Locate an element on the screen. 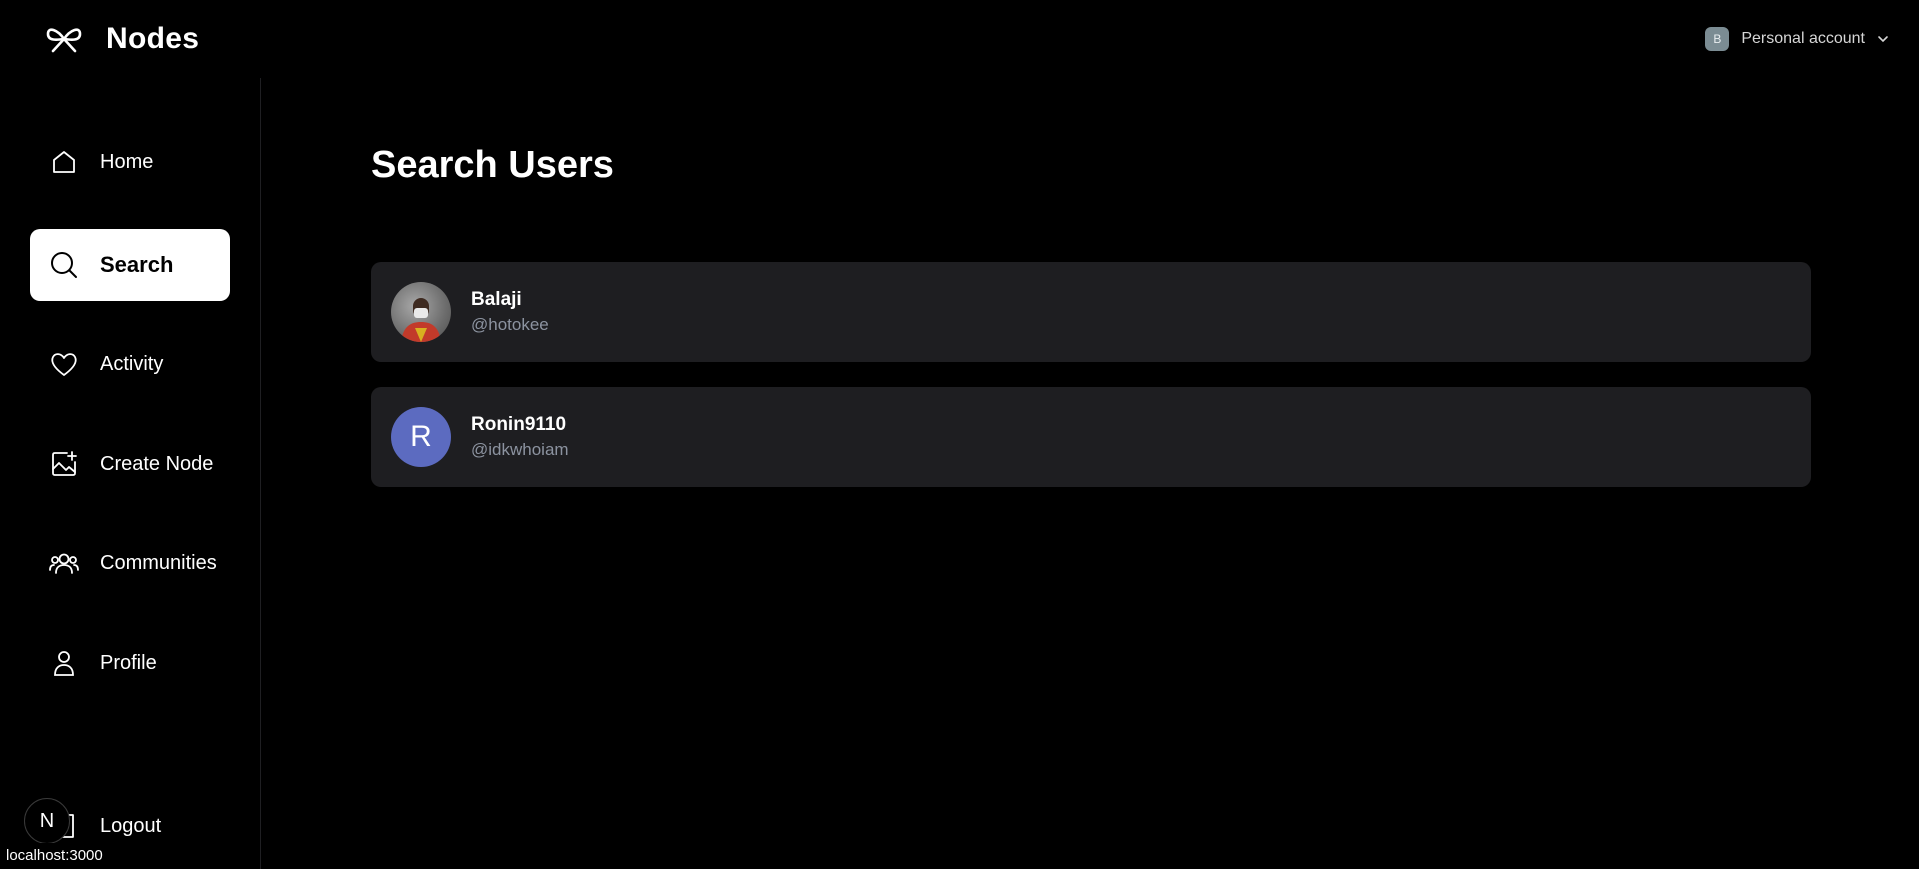 This screenshot has width=1919, height=869. avatar is located at coordinates (421, 312).